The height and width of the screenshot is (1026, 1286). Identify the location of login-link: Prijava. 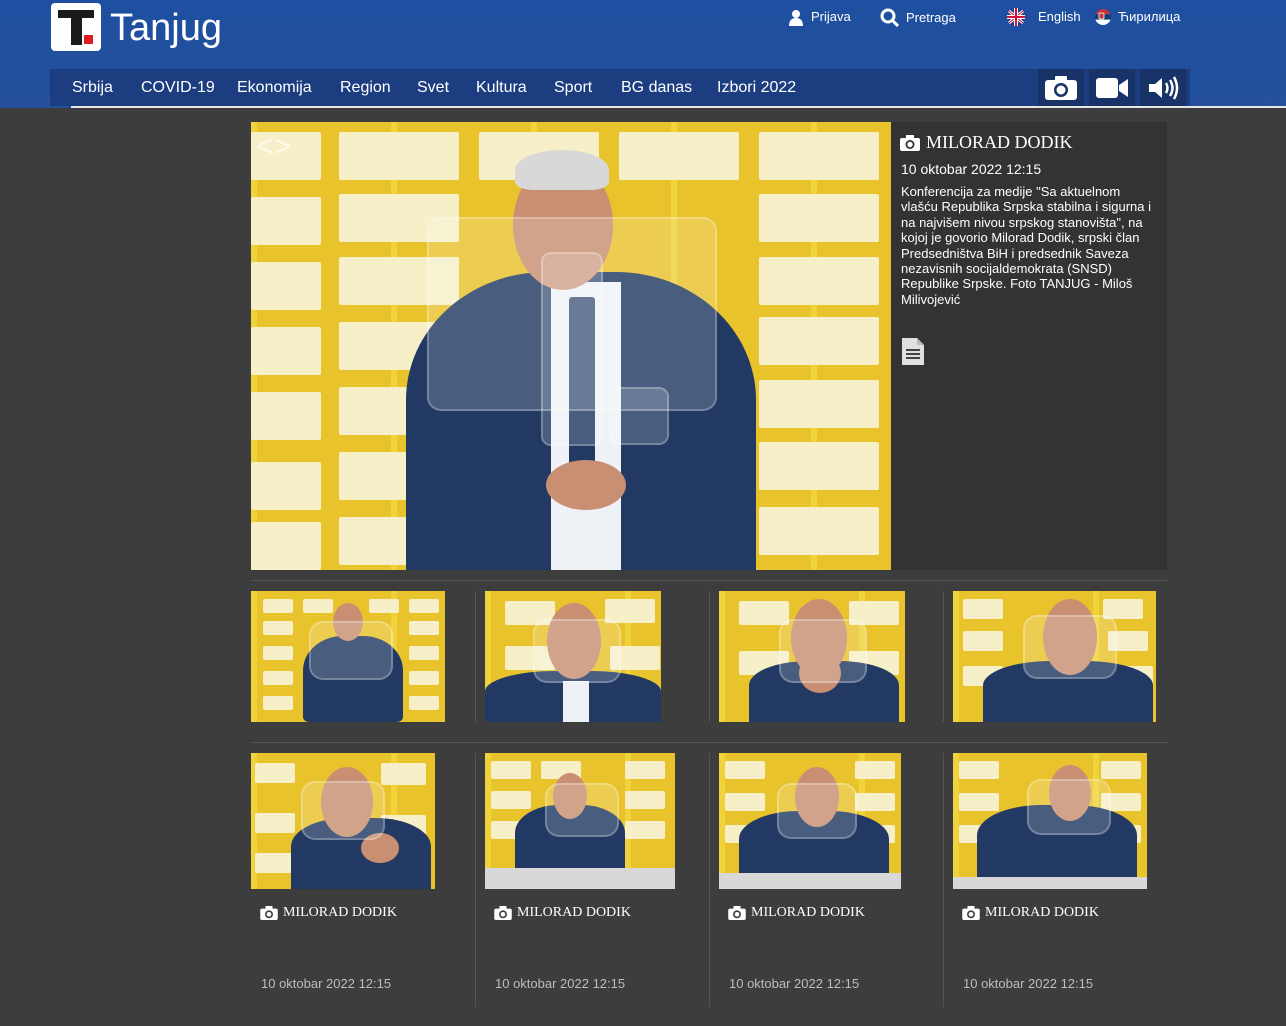
(819, 17).